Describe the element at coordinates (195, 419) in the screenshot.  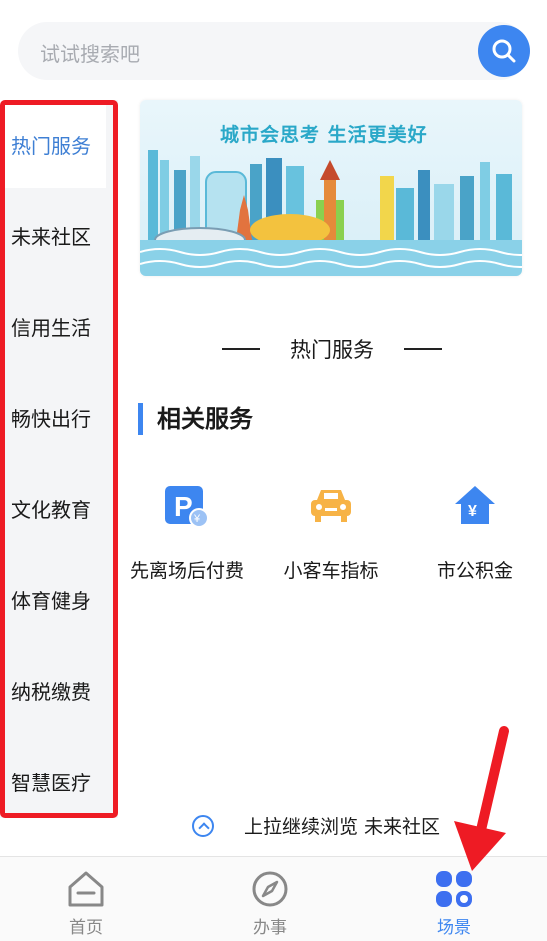
I see `related-services-title: 相关服务` at that location.